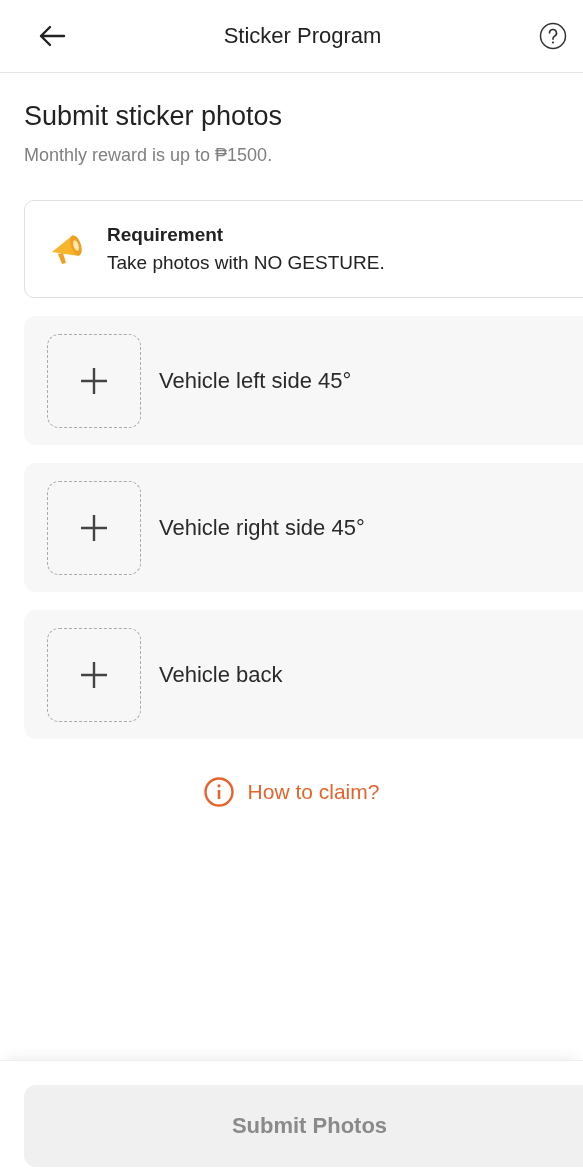 This screenshot has width=583, height=1176. Describe the element at coordinates (221, 674) in the screenshot. I see `slot-label: Vehicle back` at that location.